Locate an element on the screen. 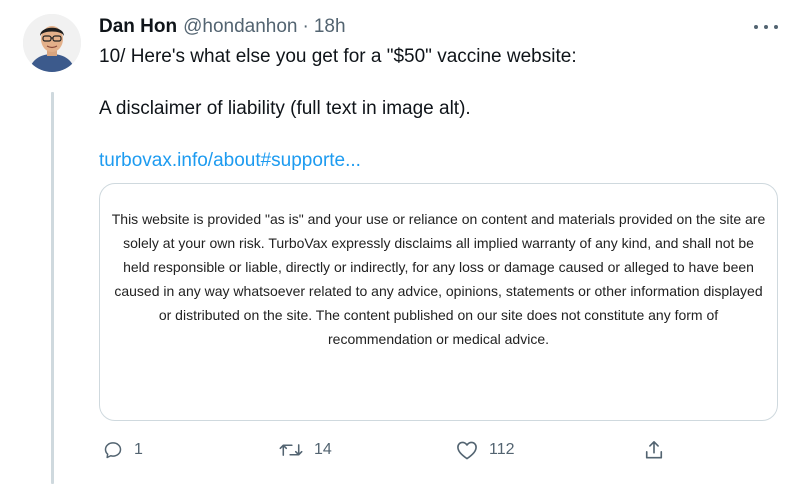 The width and height of the screenshot is (800, 484). avatar is located at coordinates (52, 43).